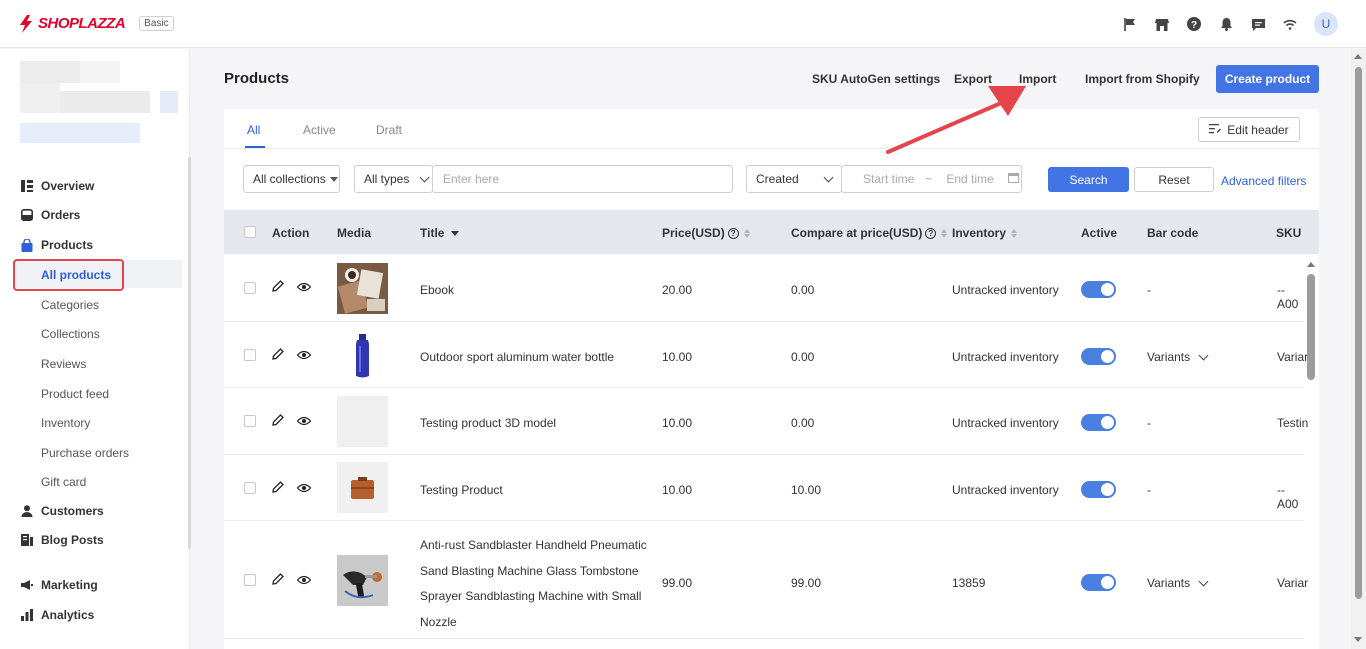 This screenshot has height=649, width=1366. What do you see at coordinates (63, 482) in the screenshot?
I see `sidebar-sub-gift-card: Gift card` at bounding box center [63, 482].